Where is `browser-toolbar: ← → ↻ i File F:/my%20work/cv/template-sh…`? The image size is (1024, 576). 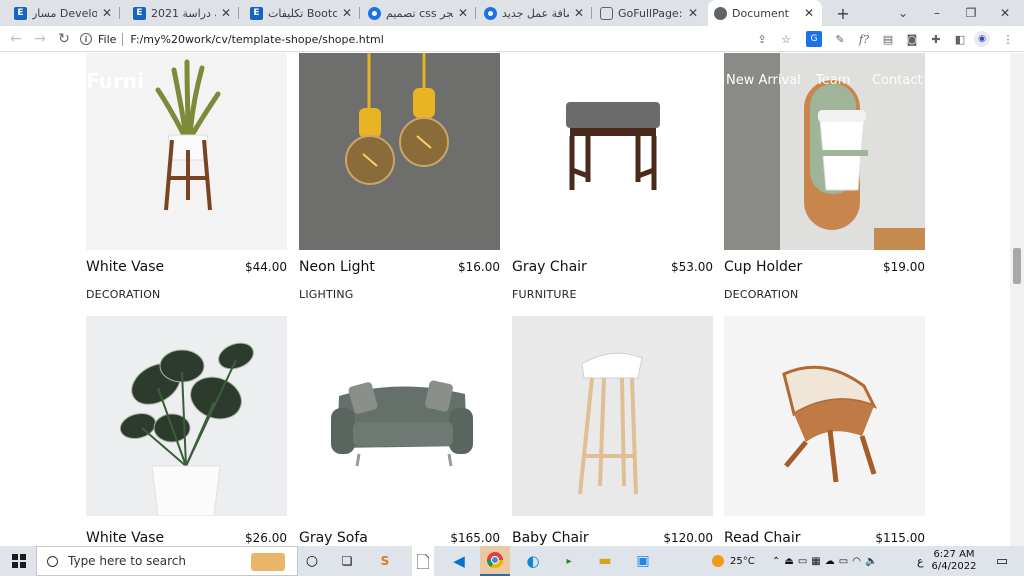 browser-toolbar: ← → ↻ i File F:/my%20work/cv/template-sh… is located at coordinates (512, 39).